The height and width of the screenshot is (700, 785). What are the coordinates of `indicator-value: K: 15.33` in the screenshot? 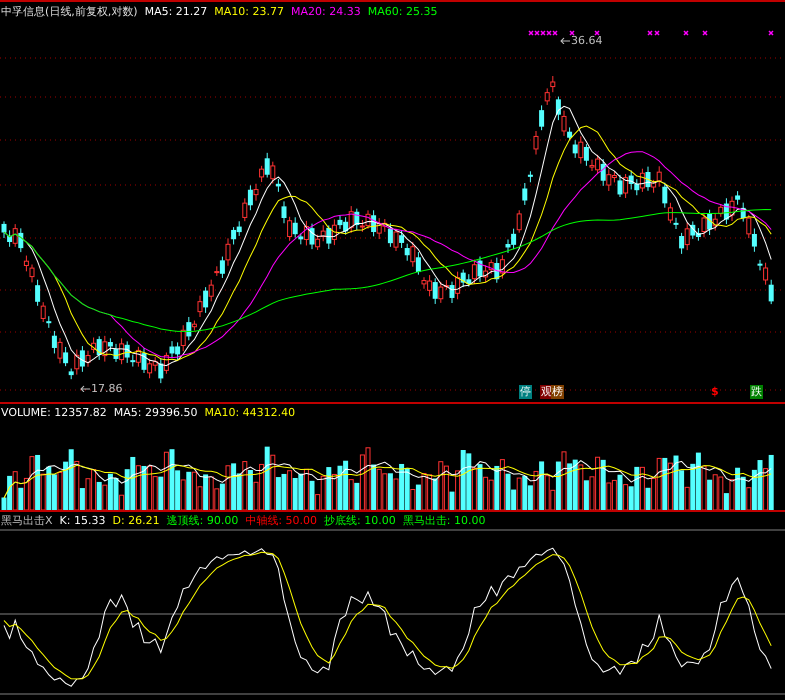 It's located at (83, 520).